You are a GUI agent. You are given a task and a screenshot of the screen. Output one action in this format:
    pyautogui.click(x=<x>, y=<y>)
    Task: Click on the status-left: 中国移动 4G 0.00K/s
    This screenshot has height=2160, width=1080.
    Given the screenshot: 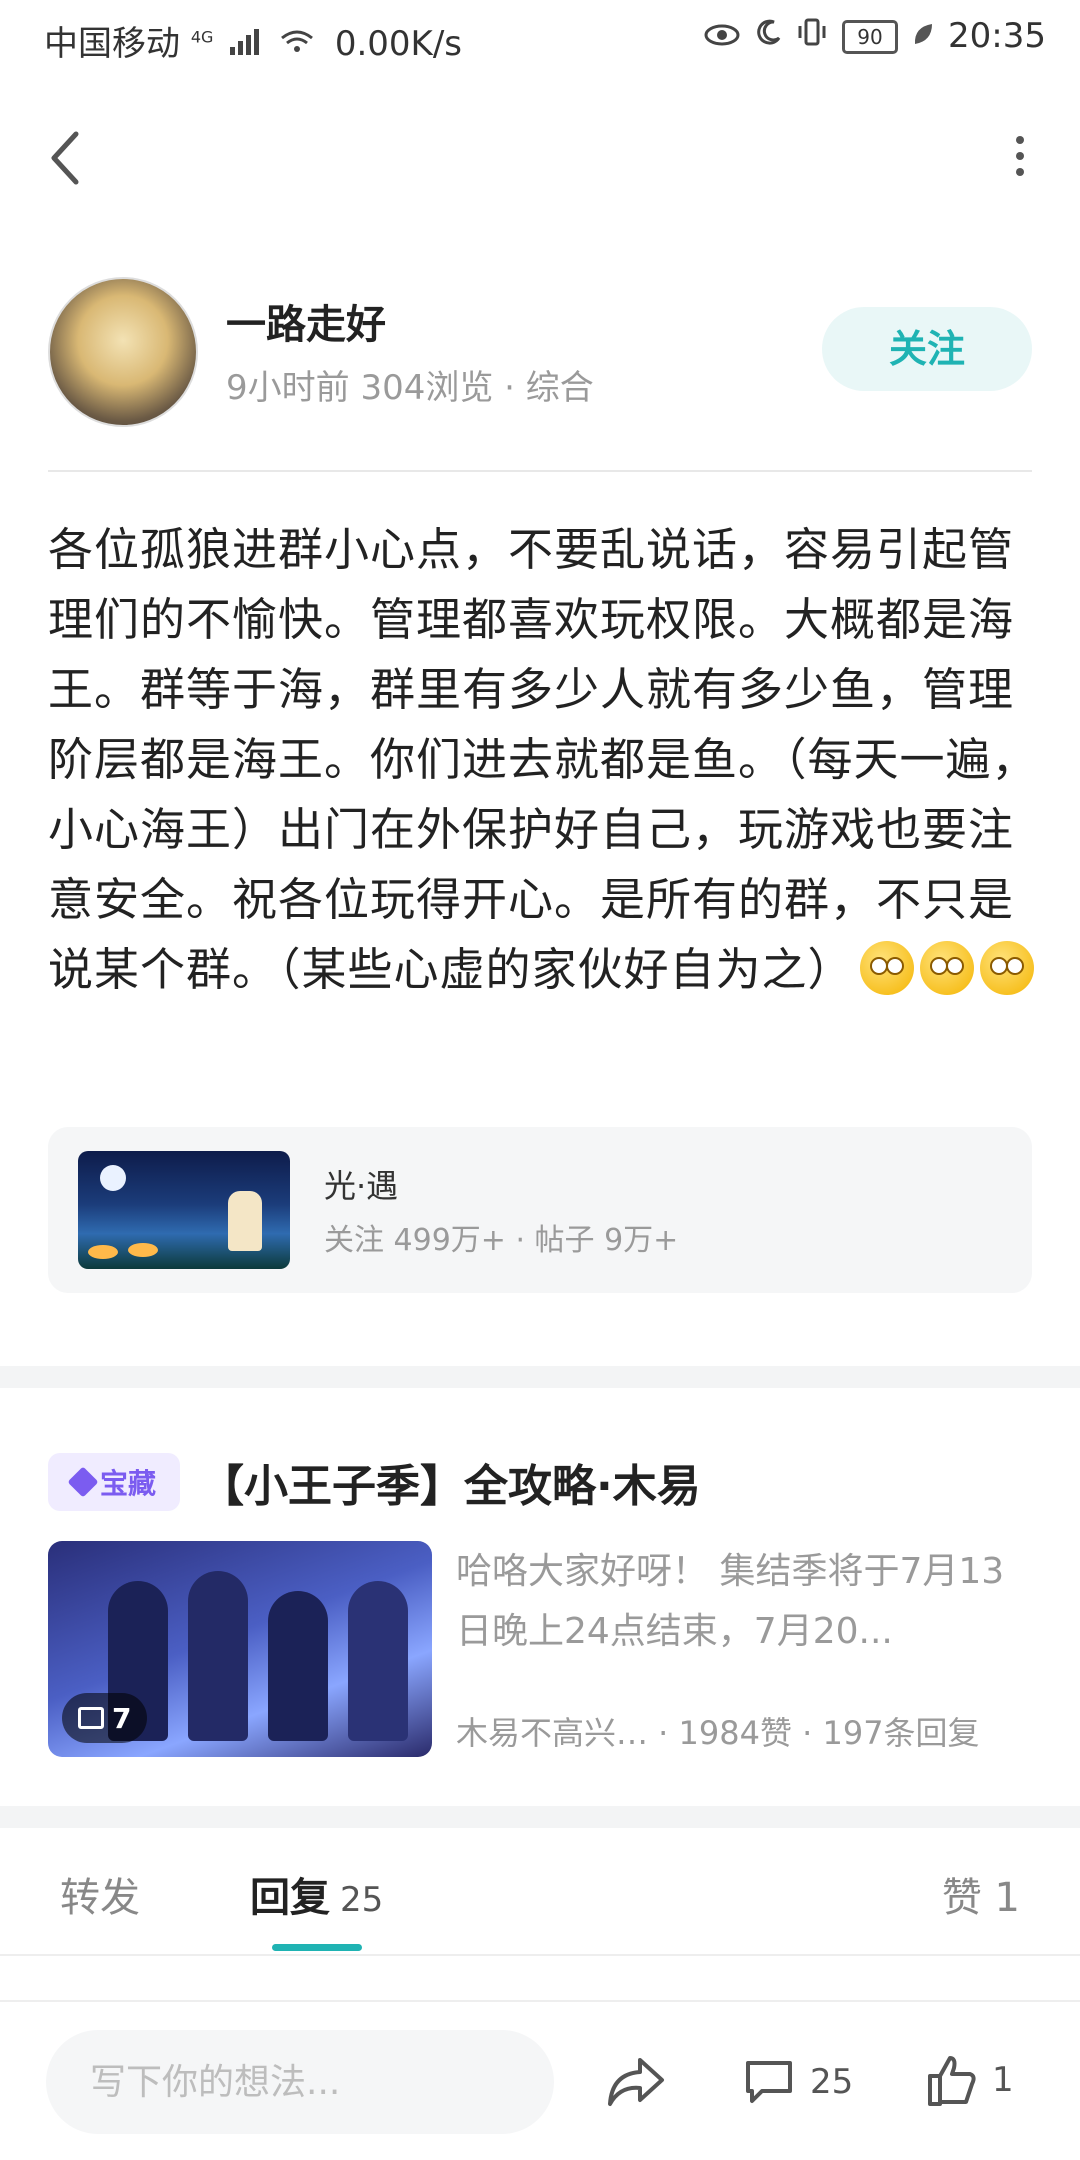 What is the action you would take?
    pyautogui.click(x=253, y=40)
    